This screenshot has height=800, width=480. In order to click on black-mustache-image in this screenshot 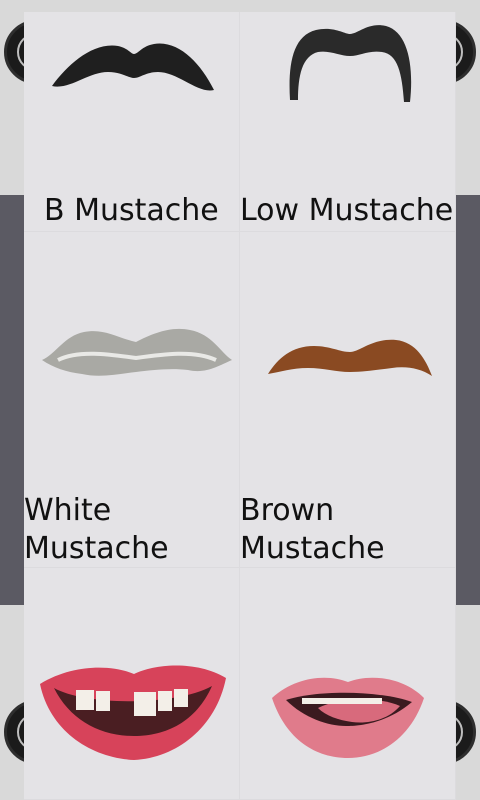, I will do `click(133, 67)`.